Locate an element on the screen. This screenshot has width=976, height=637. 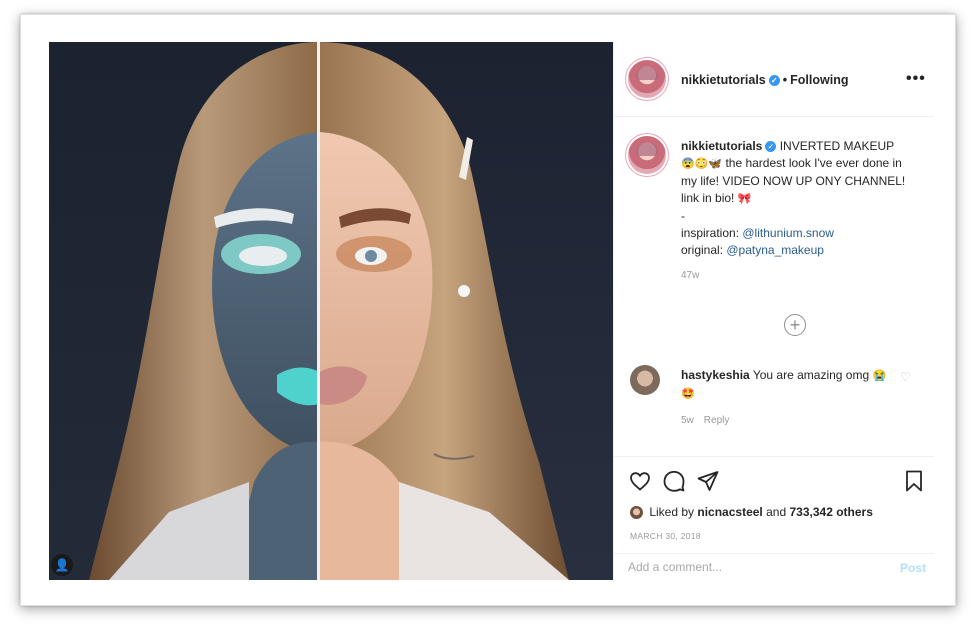
likes-and: and is located at coordinates (776, 512).